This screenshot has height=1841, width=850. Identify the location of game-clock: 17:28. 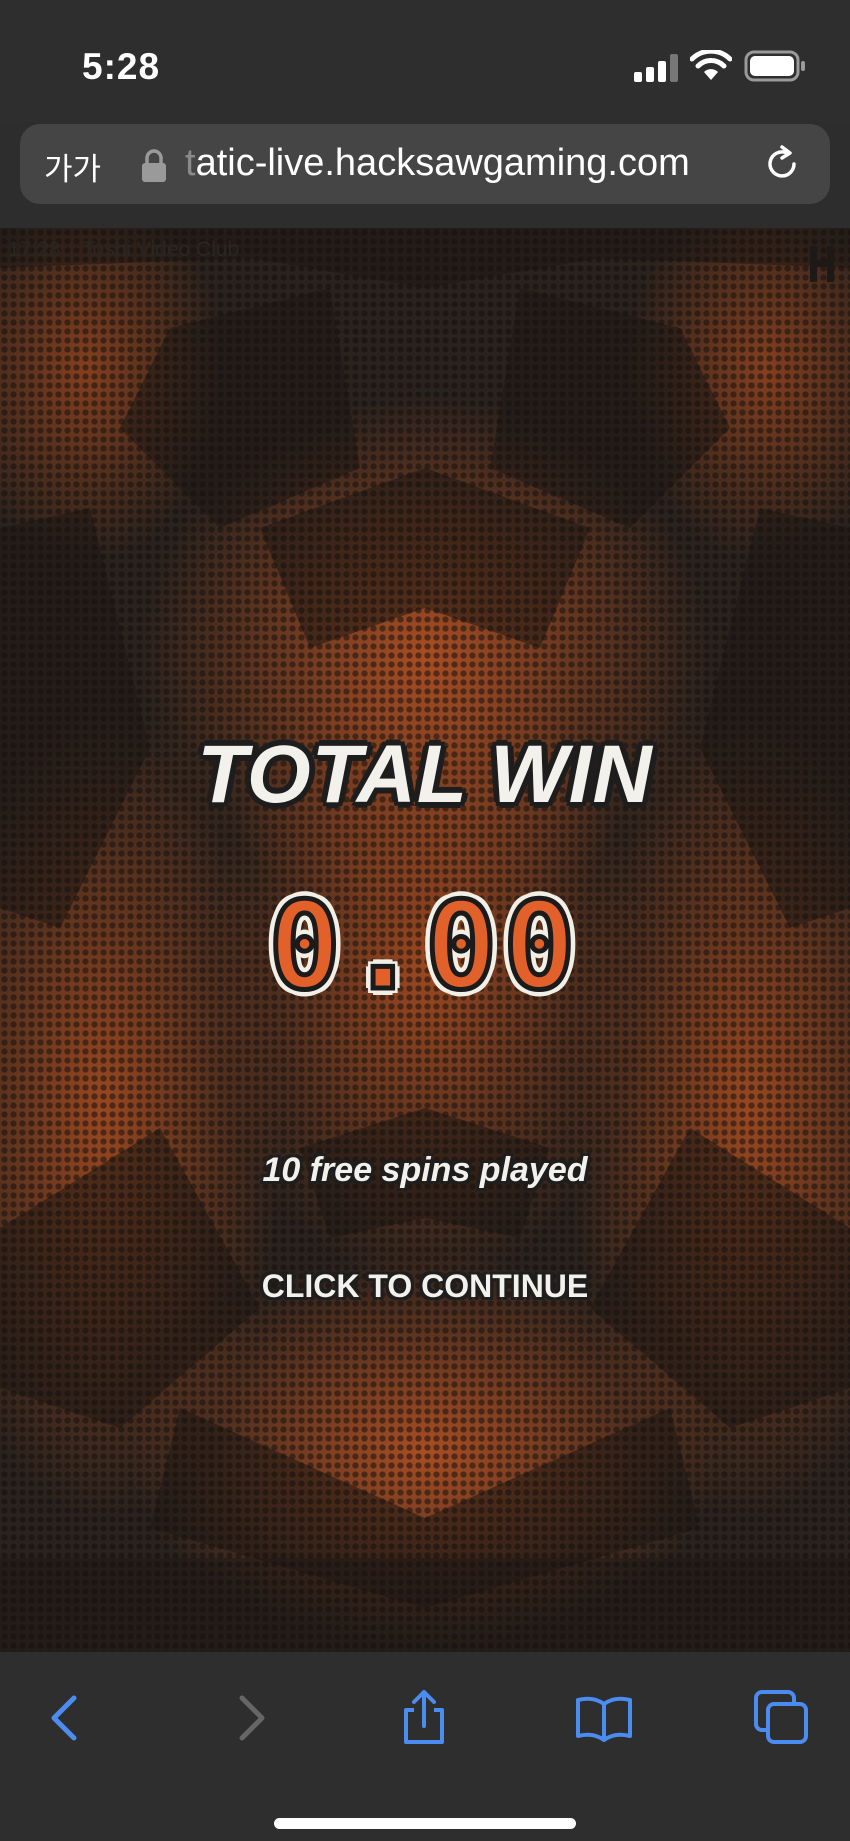
(34, 249).